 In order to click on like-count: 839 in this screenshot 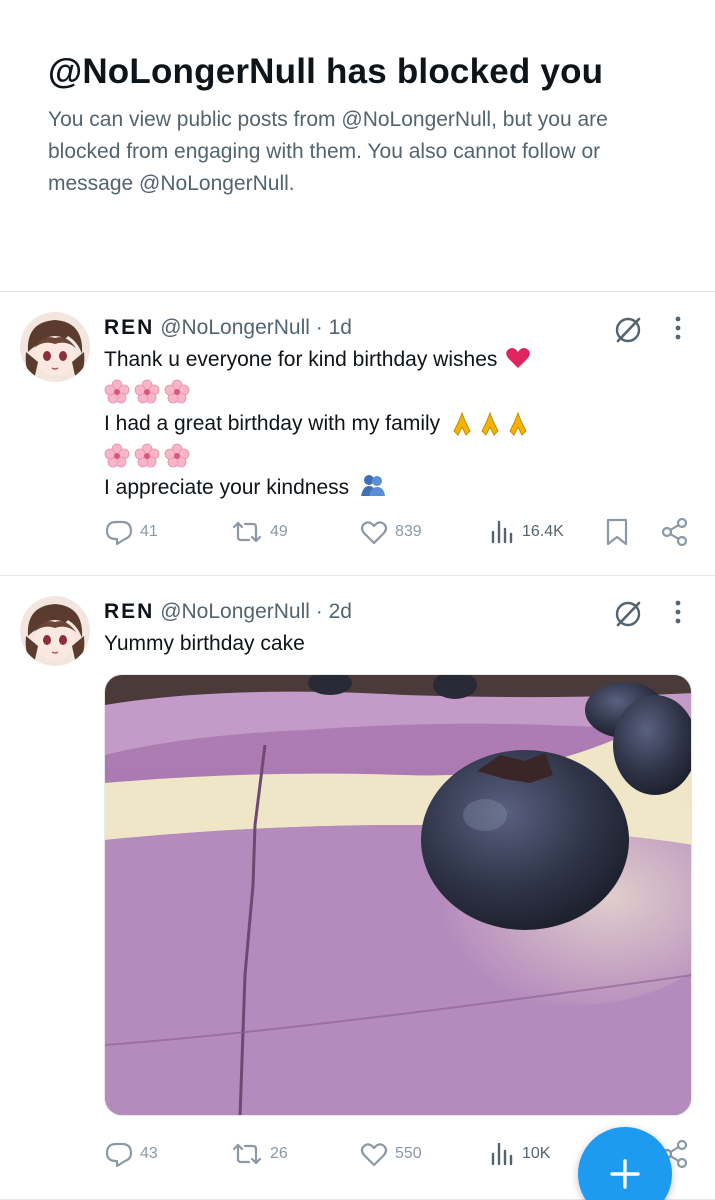, I will do `click(408, 531)`.